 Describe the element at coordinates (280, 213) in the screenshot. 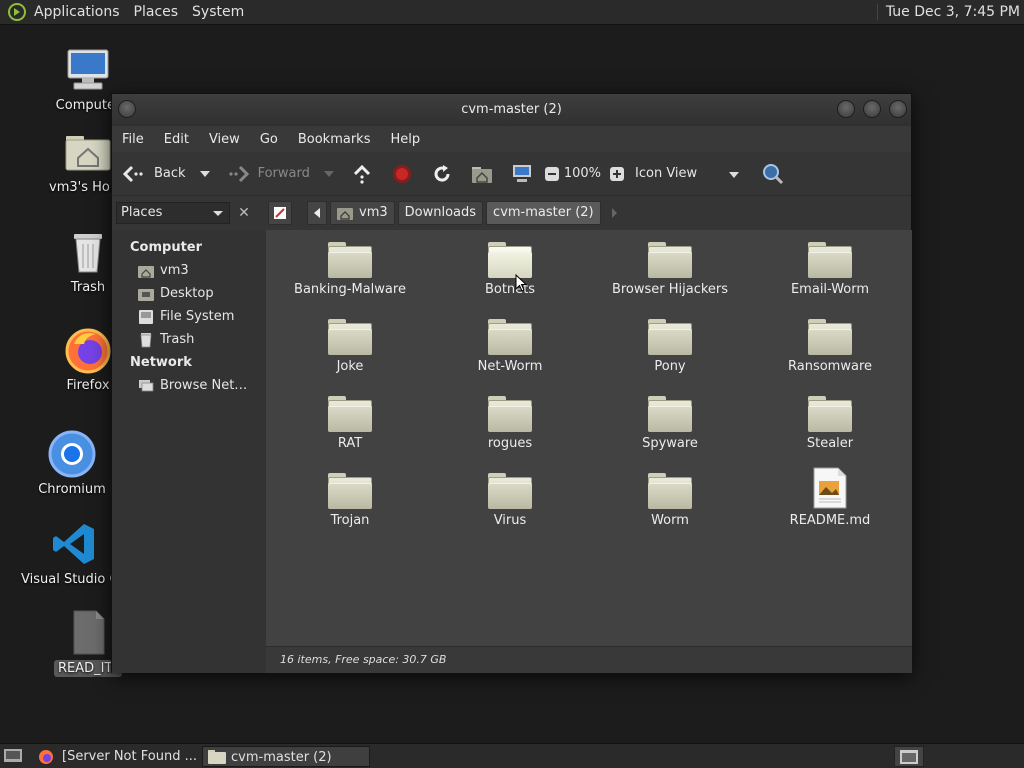

I see `toggle-location-entry-button` at that location.